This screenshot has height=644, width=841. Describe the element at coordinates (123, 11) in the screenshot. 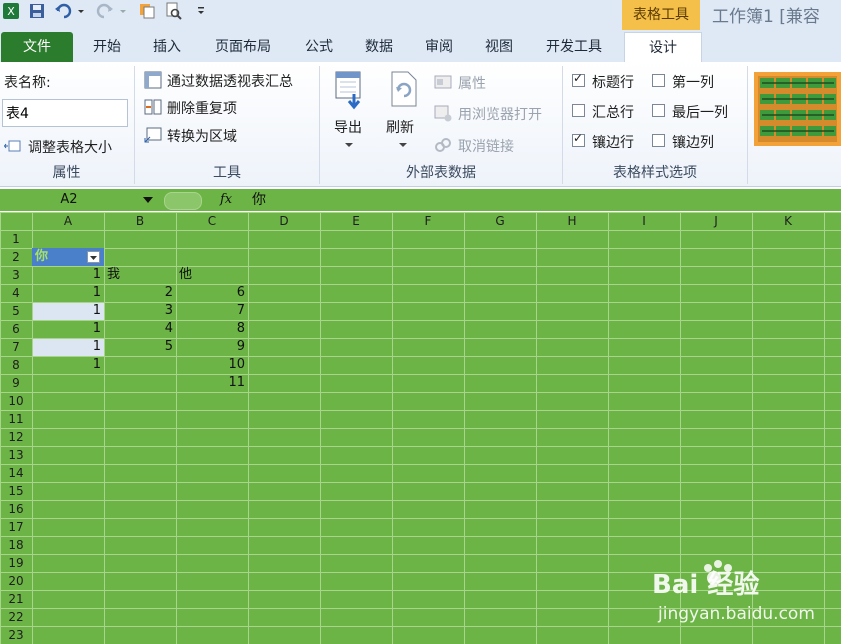

I see `redo-dropdown-icon` at that location.